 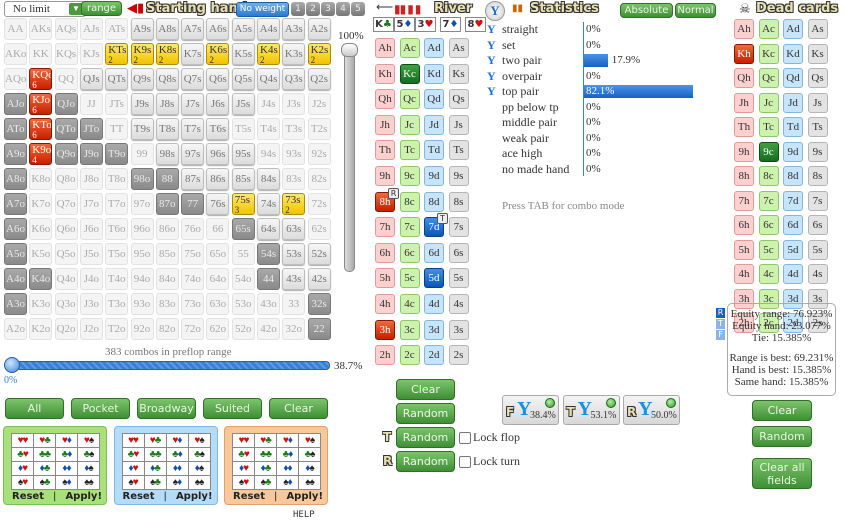 I want to click on range-cell: ATo, so click(x=15, y=129).